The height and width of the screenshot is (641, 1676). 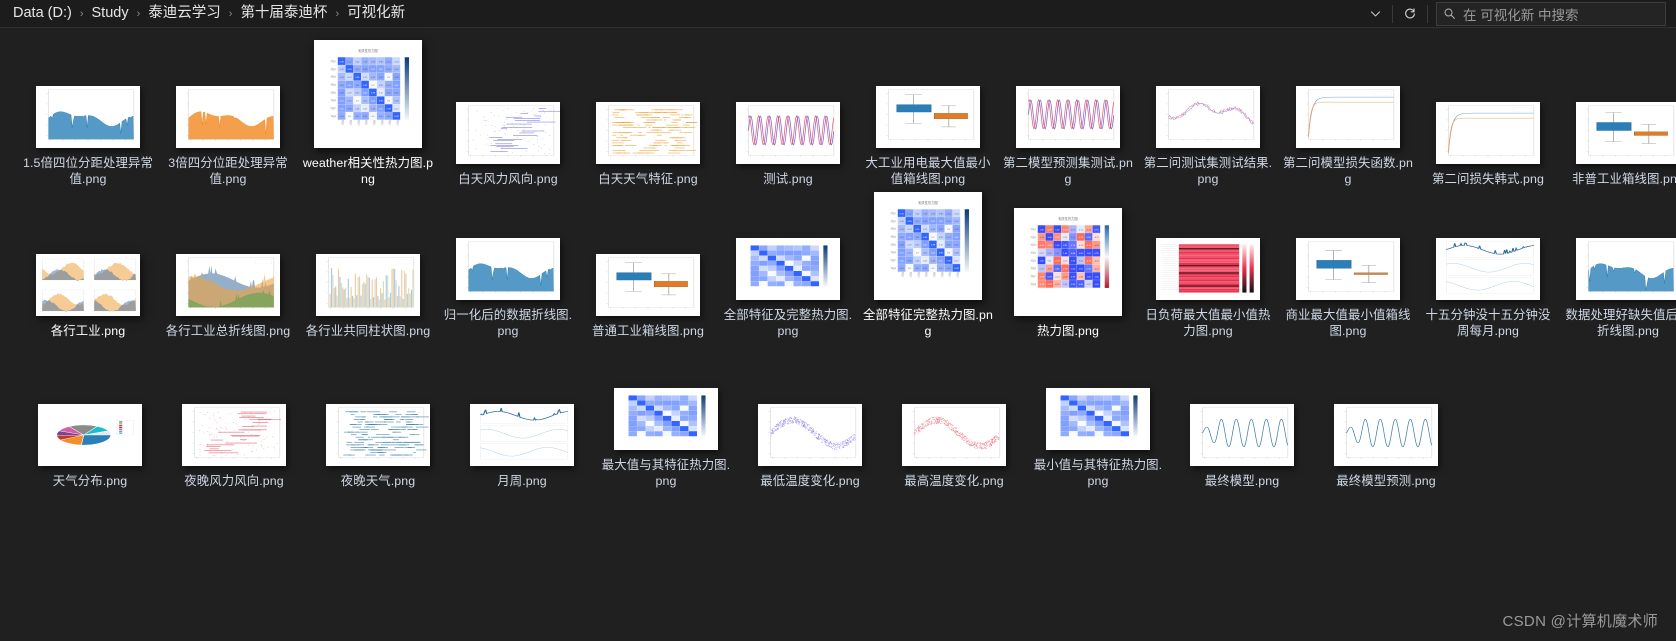 I want to click on file-tile: 夜晚风力风向.png, so click(x=234, y=419).